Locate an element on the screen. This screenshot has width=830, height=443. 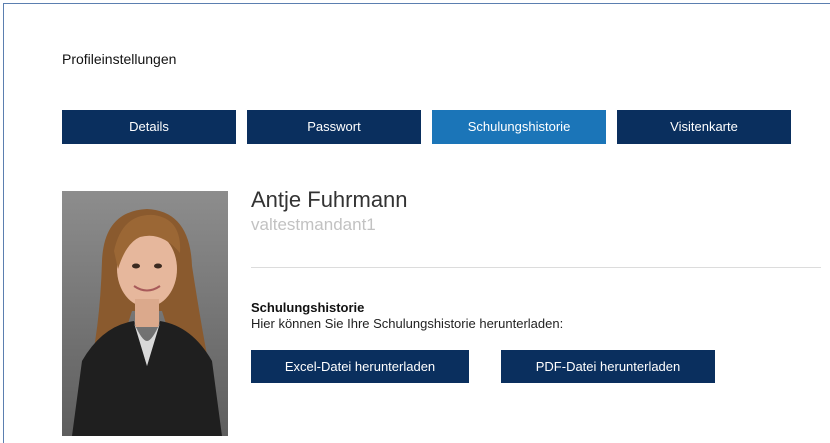
avatar is located at coordinates (145, 313).